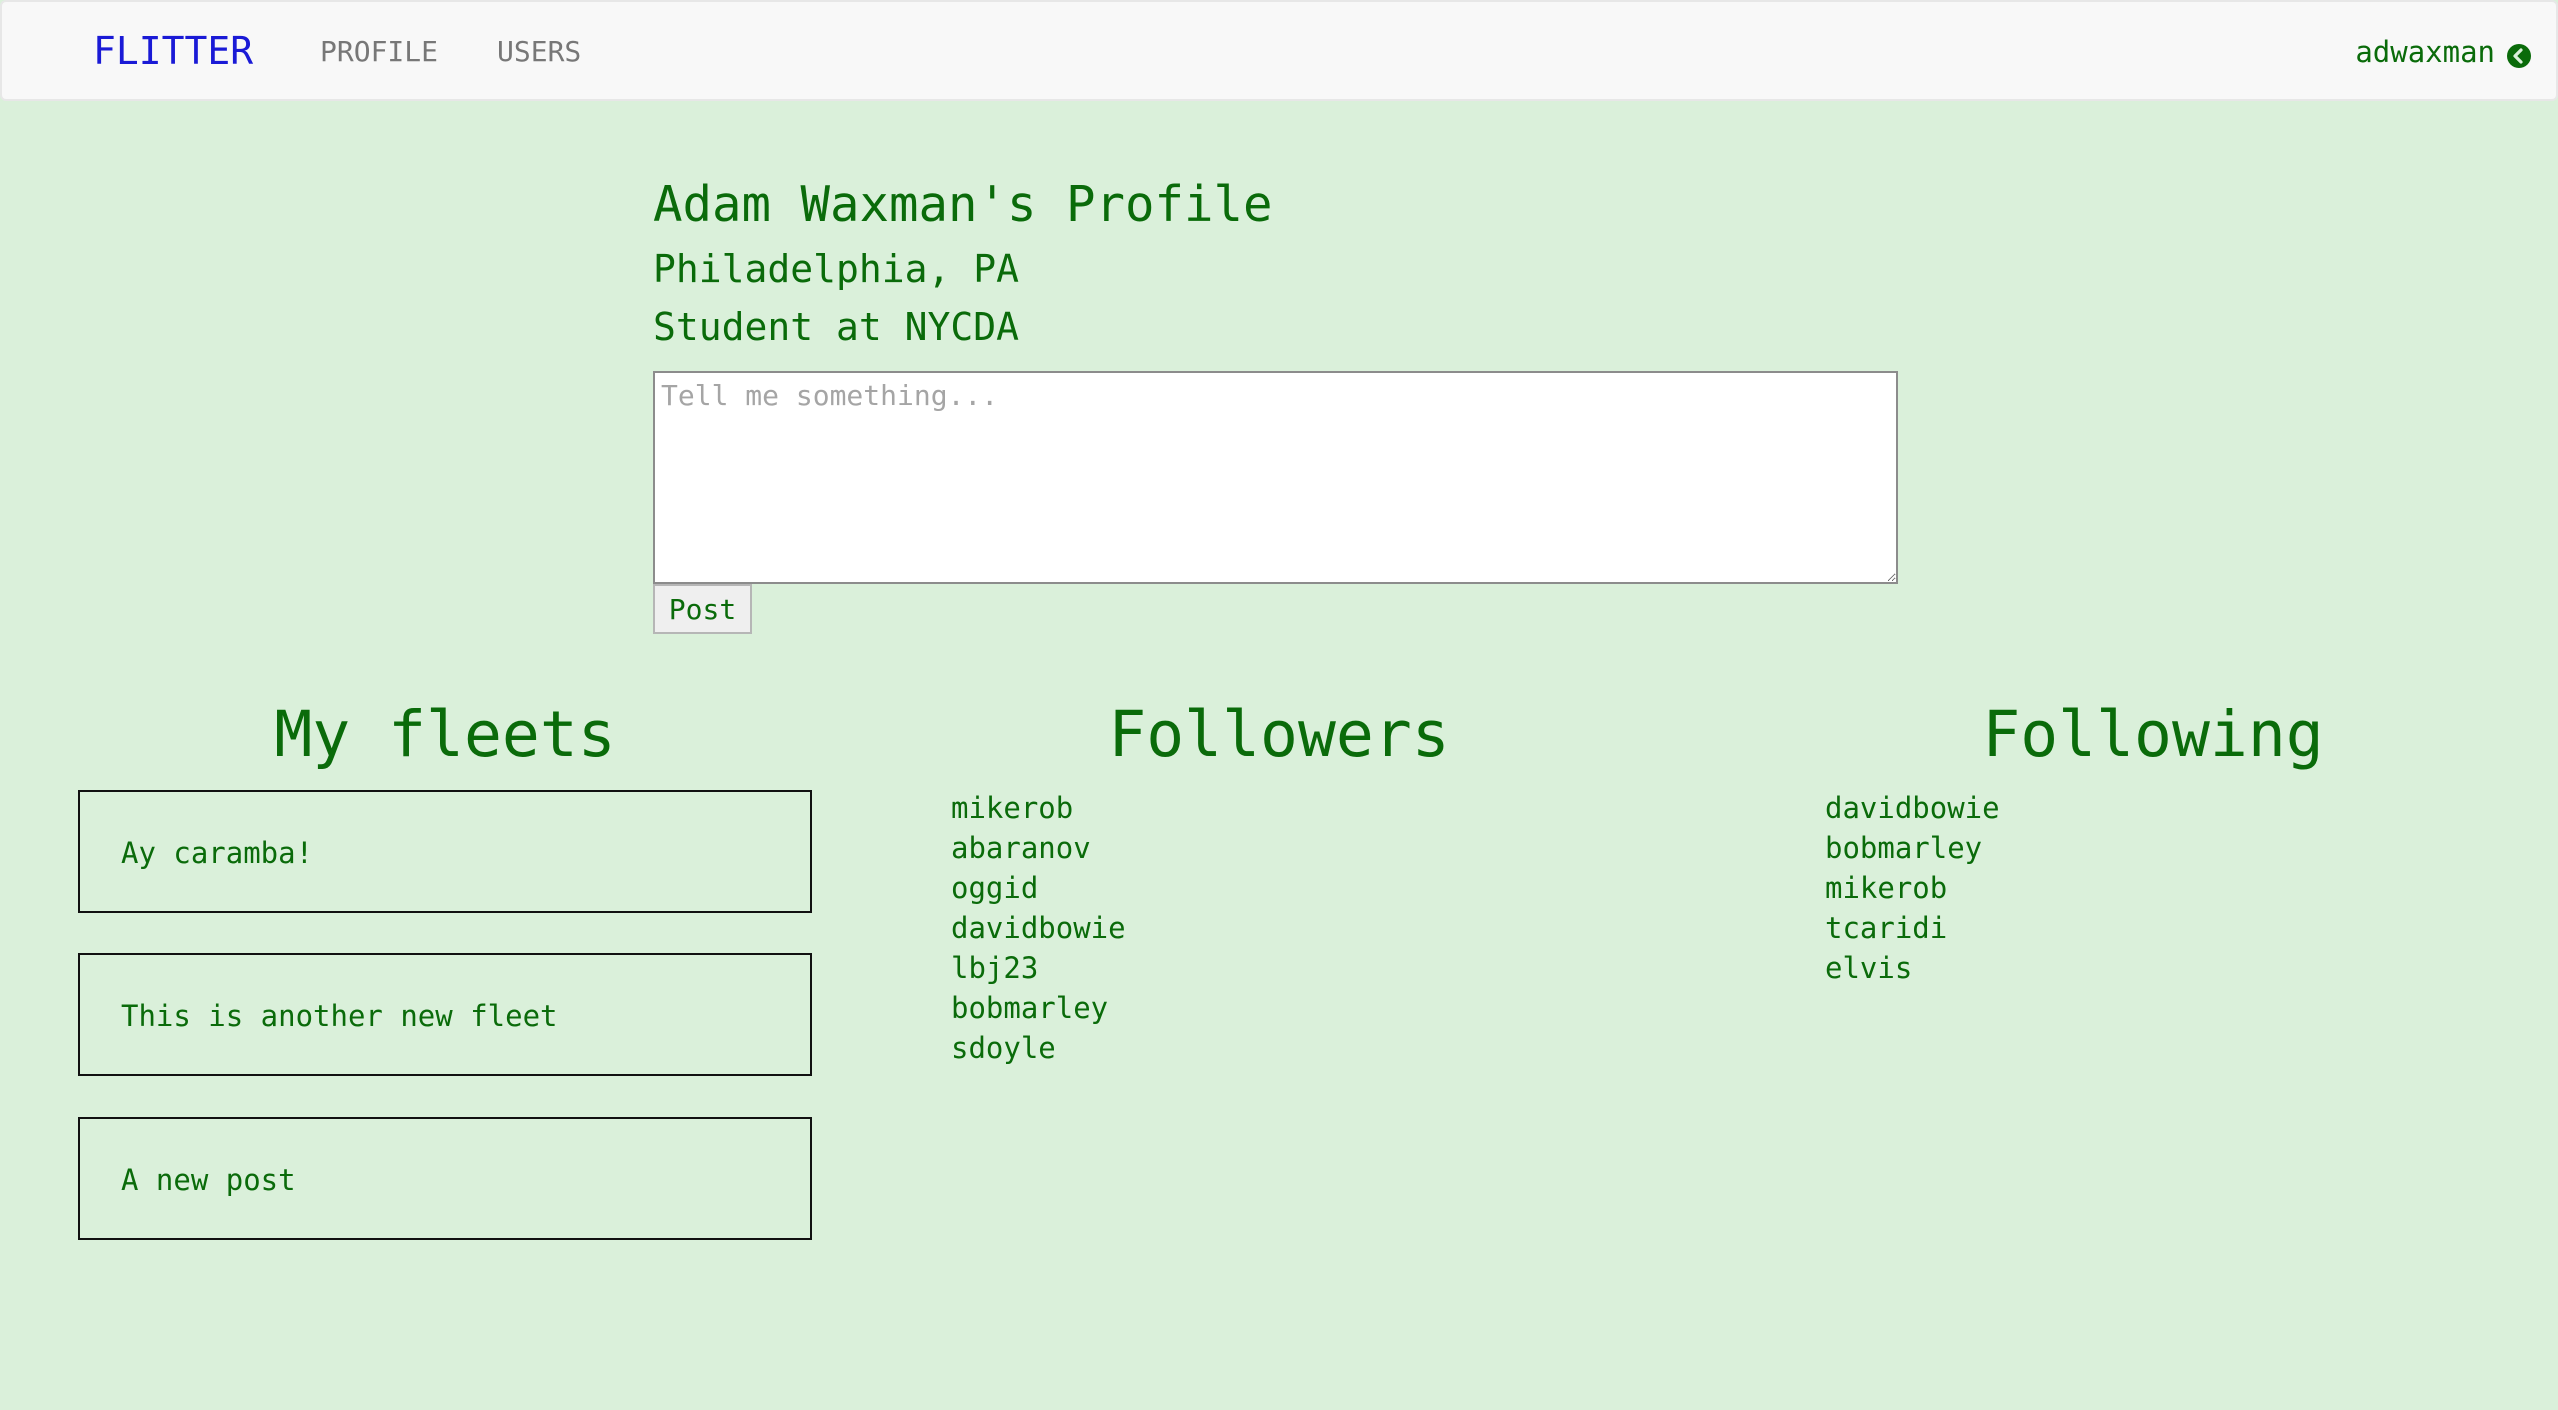  Describe the element at coordinates (1912, 928) in the screenshot. I see `following-item: tcaridi` at that location.